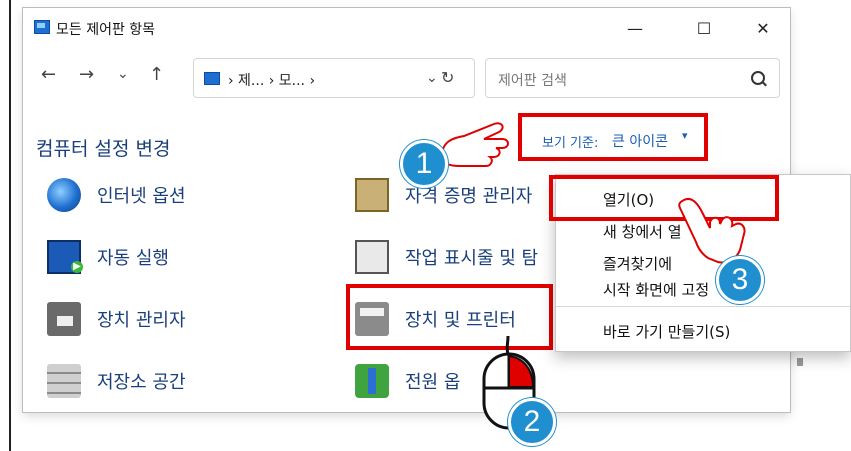  I want to click on search-placeholder: 제어판 검색, so click(532, 81).